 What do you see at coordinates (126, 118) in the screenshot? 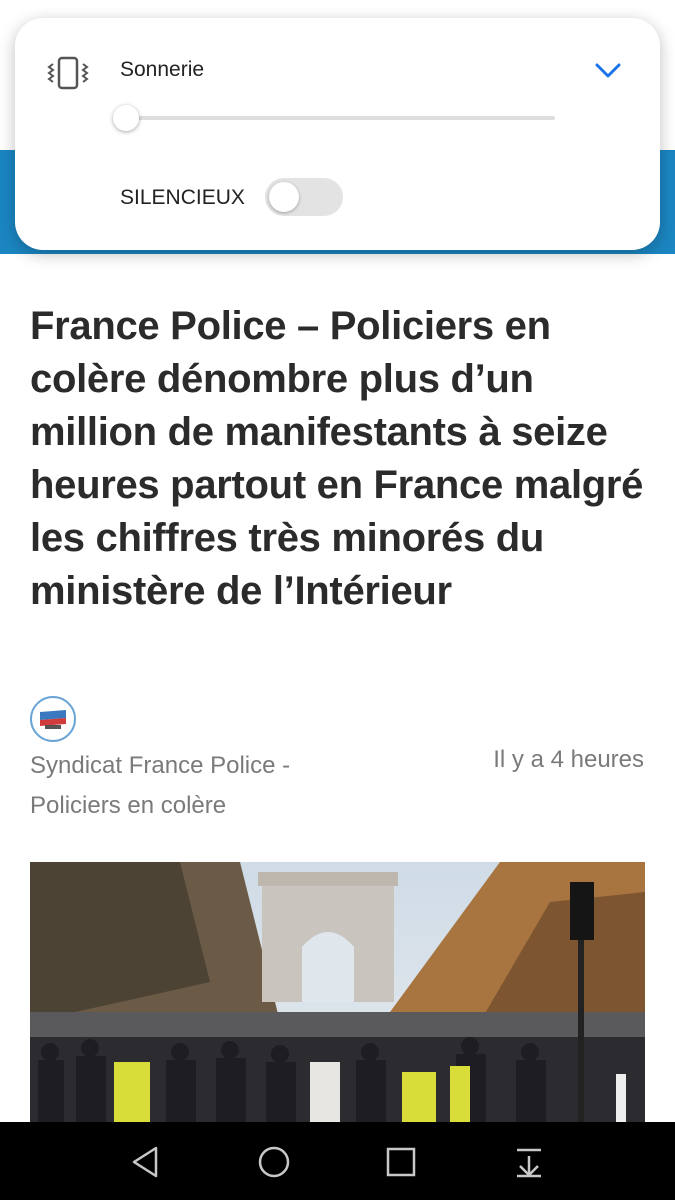
I see `ringer-volume-thumb` at bounding box center [126, 118].